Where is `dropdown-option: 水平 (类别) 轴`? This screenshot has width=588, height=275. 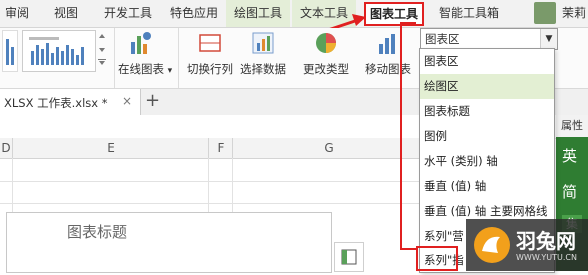 dropdown-option: 水平 (类别) 轴 is located at coordinates (487, 161).